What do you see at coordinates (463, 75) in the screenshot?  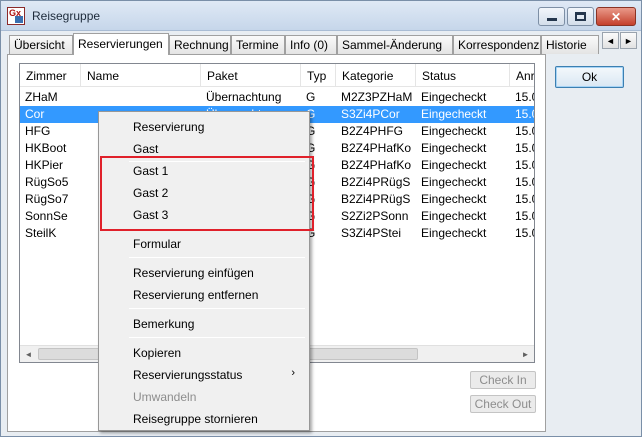 I see `column-header-status: Status` at bounding box center [463, 75].